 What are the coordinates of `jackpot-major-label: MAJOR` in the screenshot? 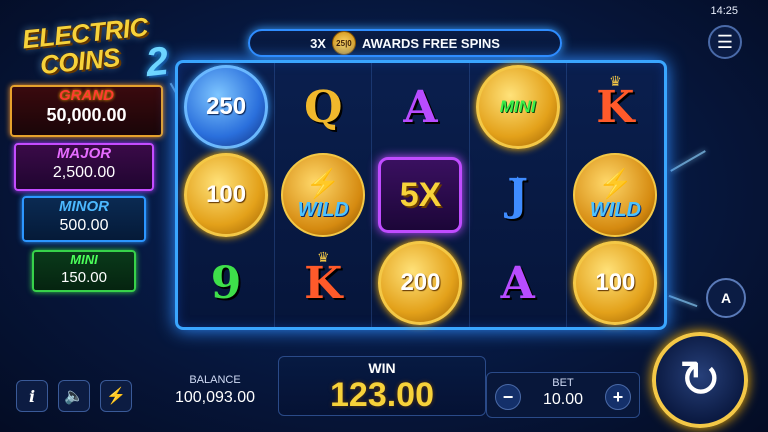 It's located at (84, 153).